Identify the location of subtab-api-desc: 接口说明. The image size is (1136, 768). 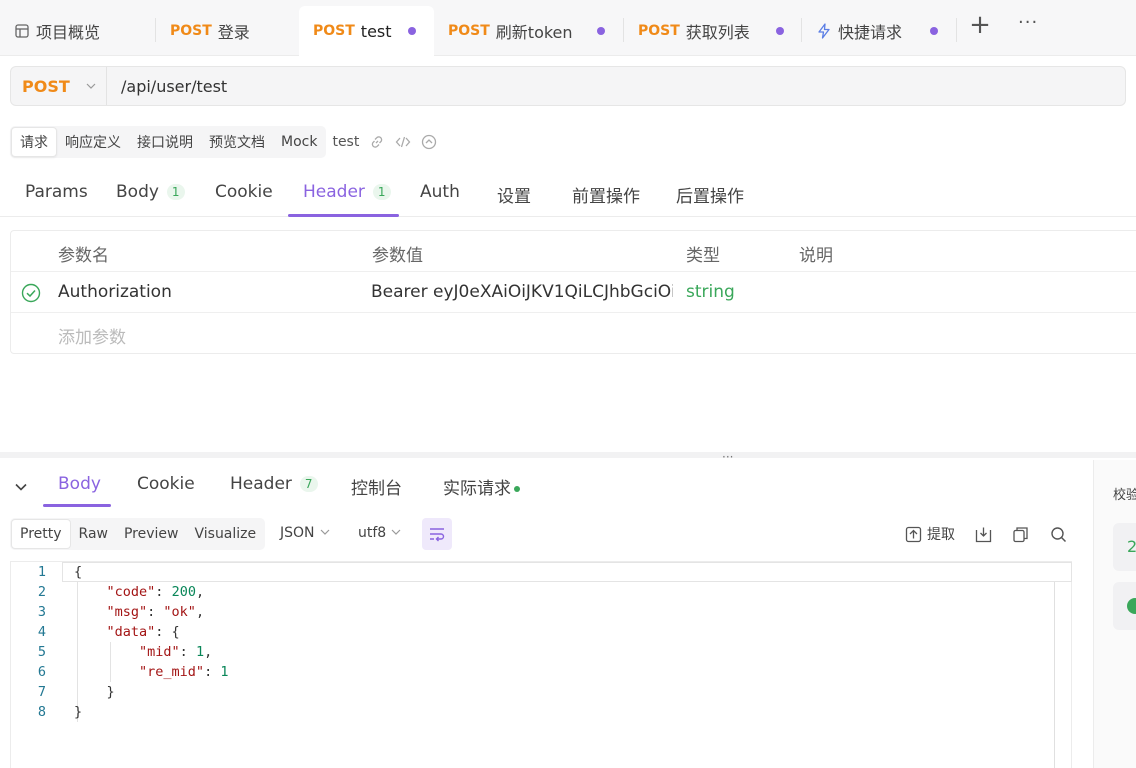
(165, 142).